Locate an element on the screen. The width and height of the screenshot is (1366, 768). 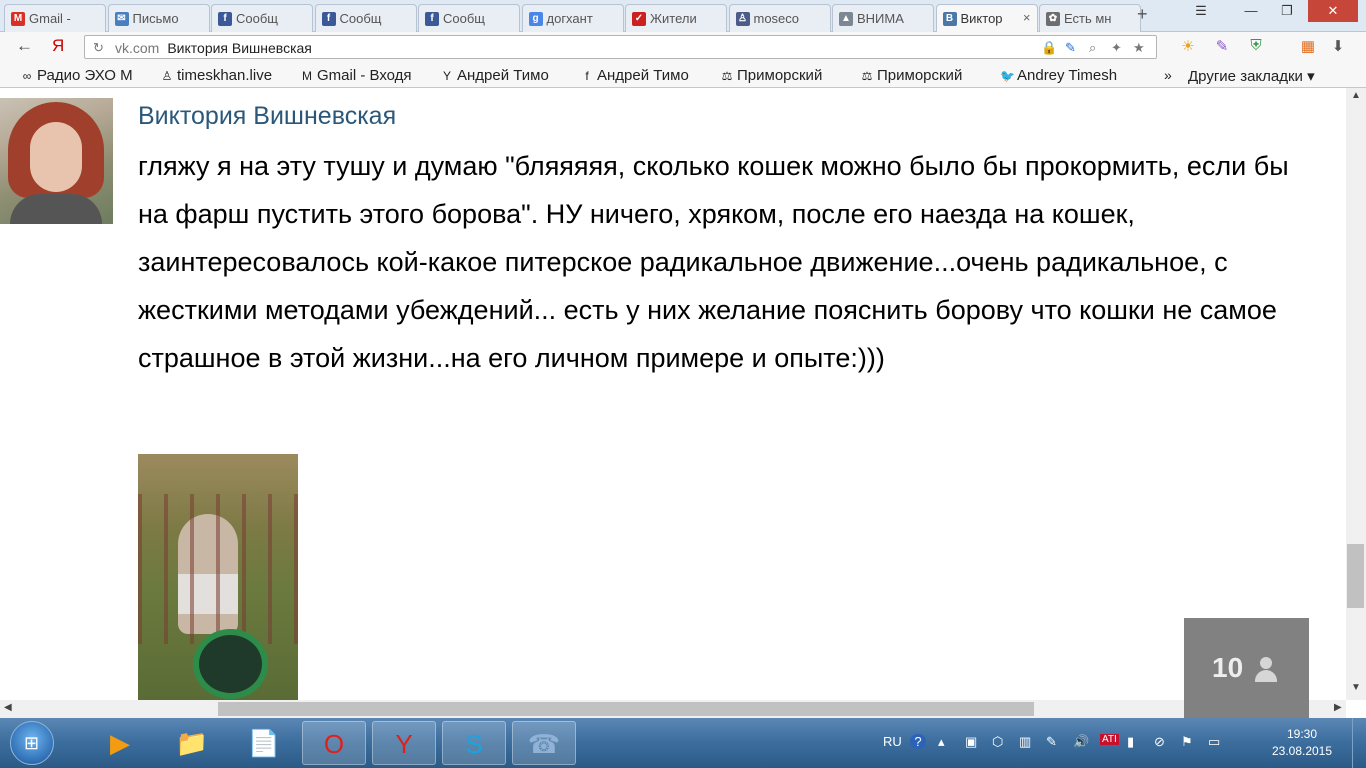
address-host: vk.com is located at coordinates (137, 48).